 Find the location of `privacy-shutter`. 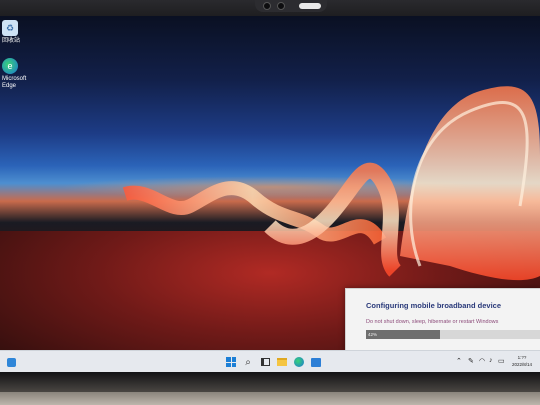

privacy-shutter is located at coordinates (310, 6).